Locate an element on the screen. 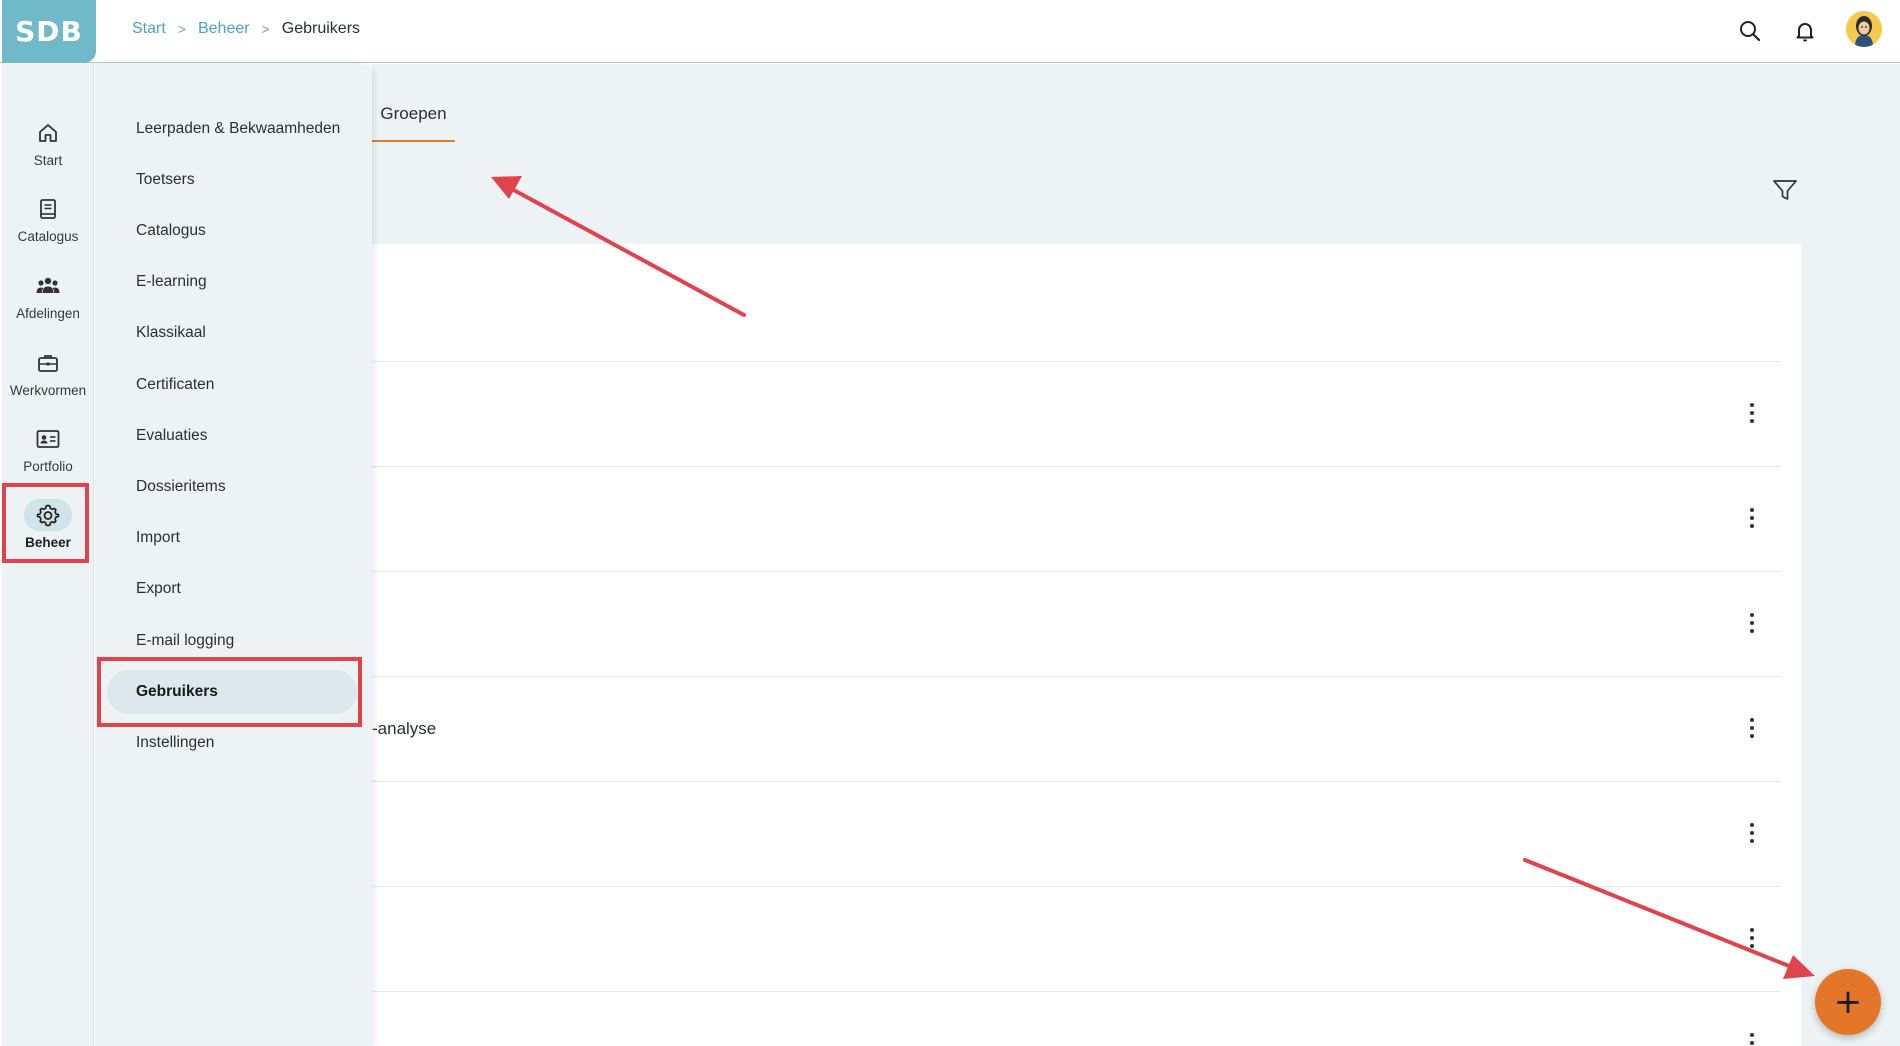 The width and height of the screenshot is (1900, 1046). menu-item-label: E-learning is located at coordinates (171, 281).